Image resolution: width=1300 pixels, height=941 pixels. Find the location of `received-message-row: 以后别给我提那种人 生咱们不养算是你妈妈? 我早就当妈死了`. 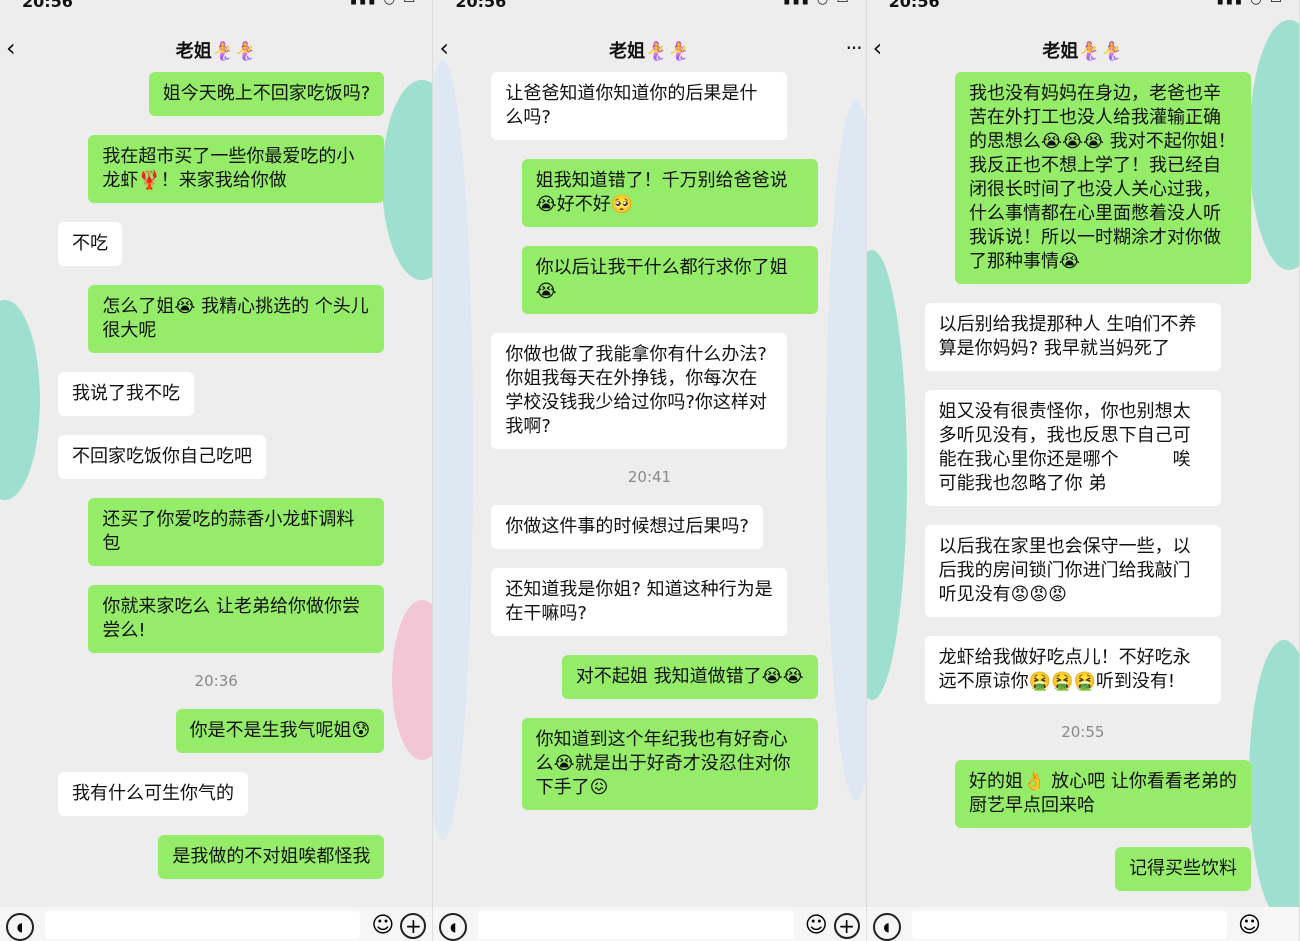

received-message-row: 以后别给我提那种人 生咱们不养算是你妈妈? 我早就当妈死了 is located at coordinates (1083, 337).